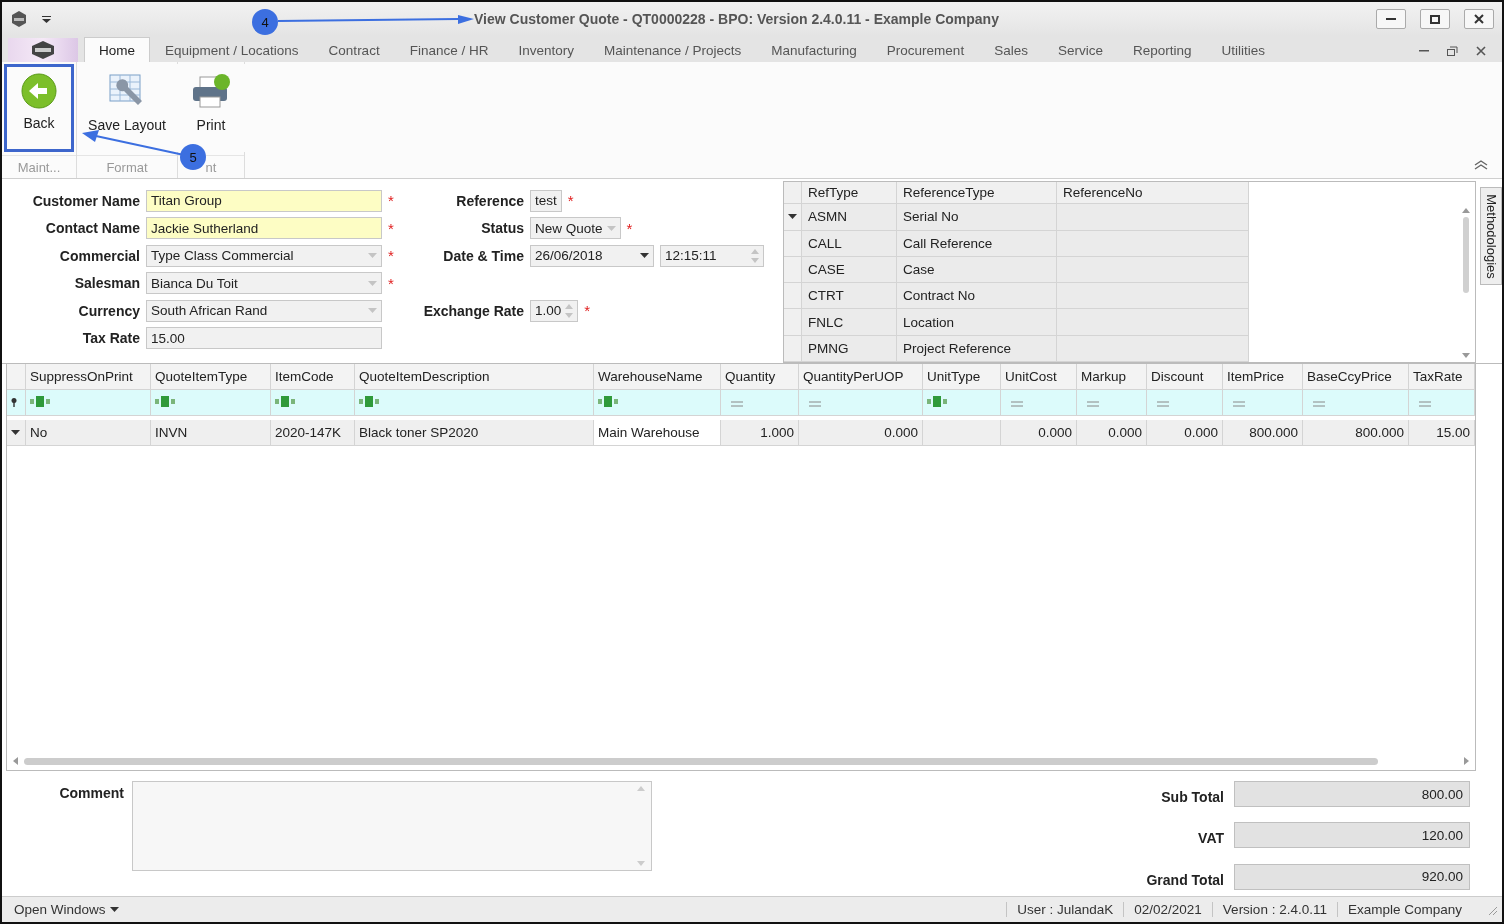 This screenshot has width=1504, height=924. Describe the element at coordinates (1243, 49) in the screenshot. I see `ribbon-tab: Utilities` at that location.